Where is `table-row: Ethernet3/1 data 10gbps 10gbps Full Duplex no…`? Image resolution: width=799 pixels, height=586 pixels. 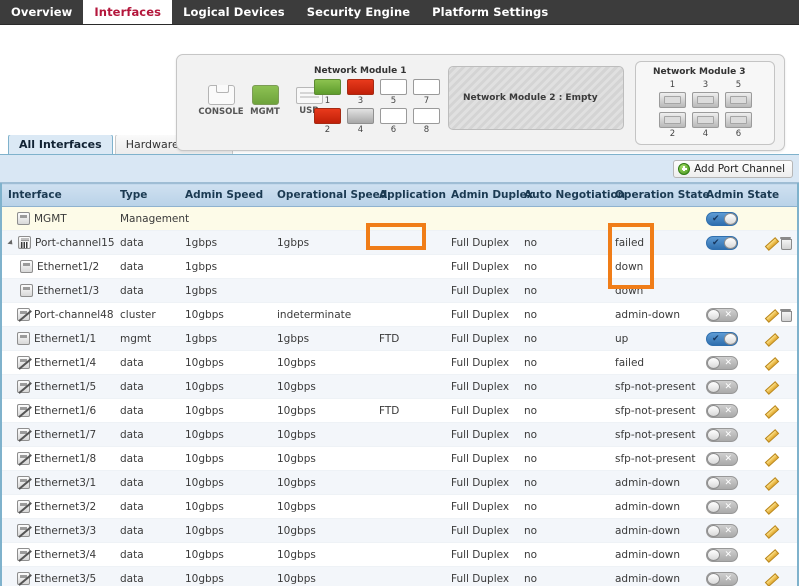
table-row: Ethernet3/1 data 10gbps 10gbps Full Duplex no… is located at coordinates (399, 482).